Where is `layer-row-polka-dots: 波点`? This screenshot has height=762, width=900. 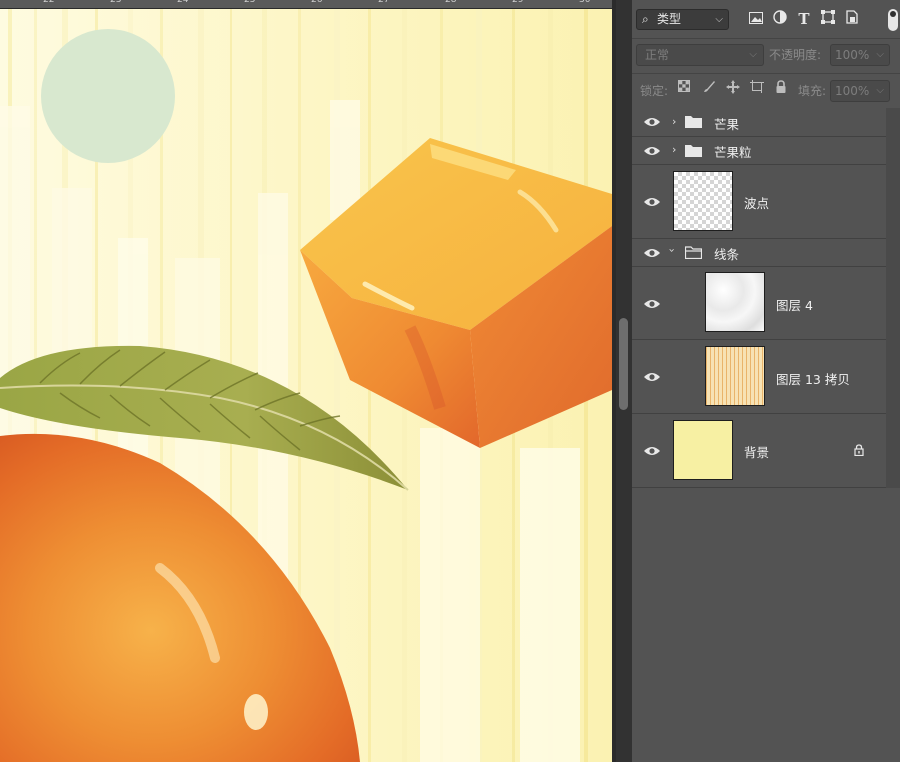
layer-row-polka-dots: 波点 is located at coordinates (759, 202).